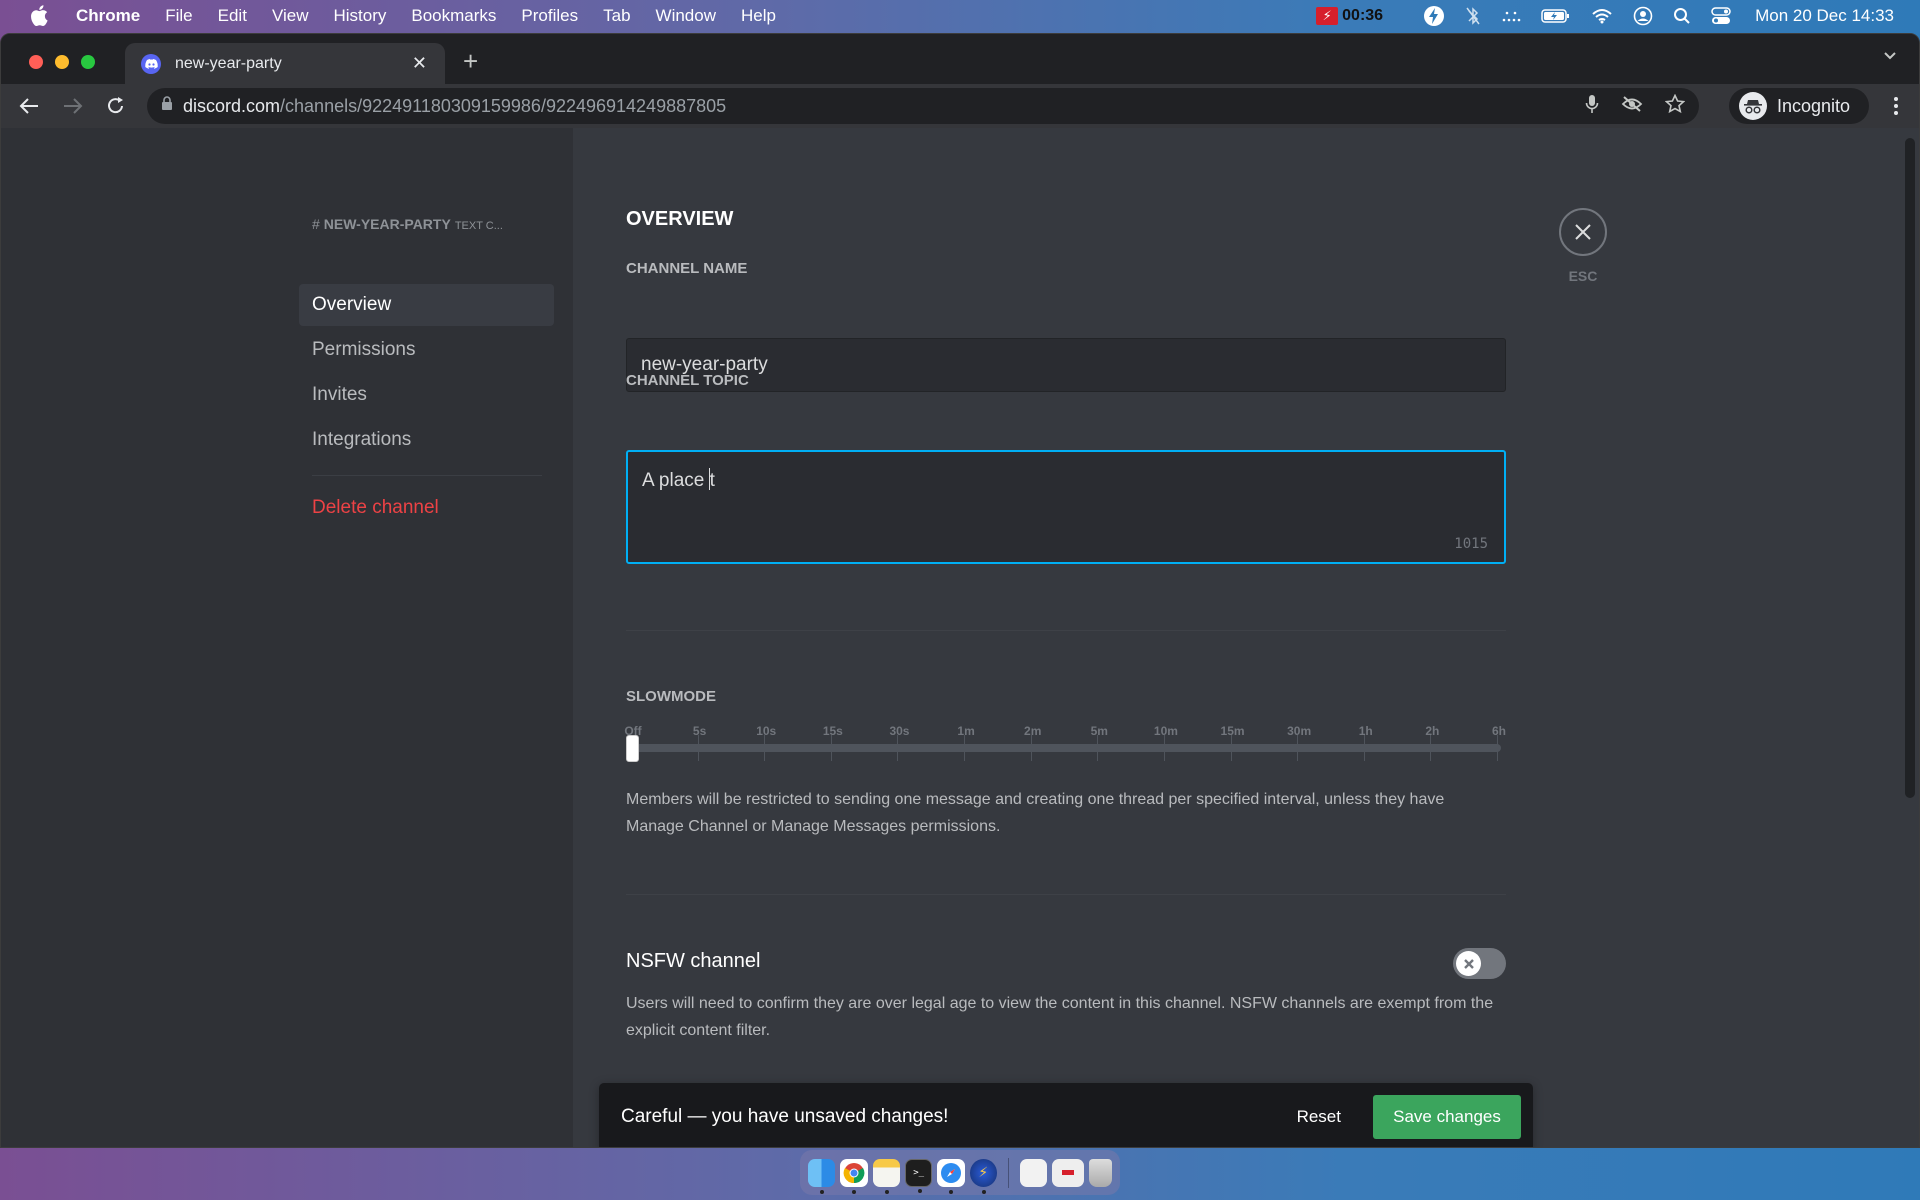 This screenshot has height=1200, width=1920. Describe the element at coordinates (693, 961) in the screenshot. I see `nsfw-title: NSFW channel` at that location.